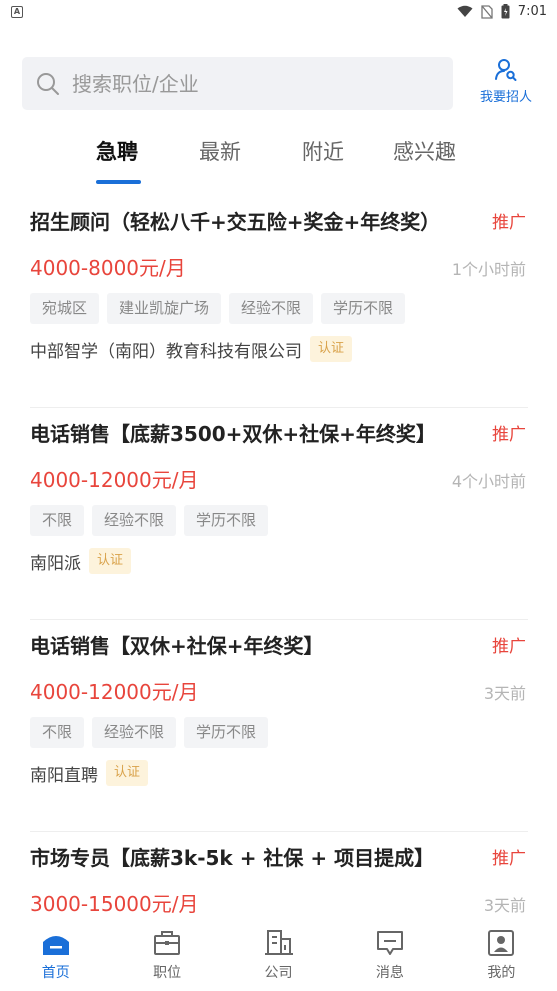 The height and width of the screenshot is (991, 557). I want to click on status-time: 7:01, so click(532, 11).